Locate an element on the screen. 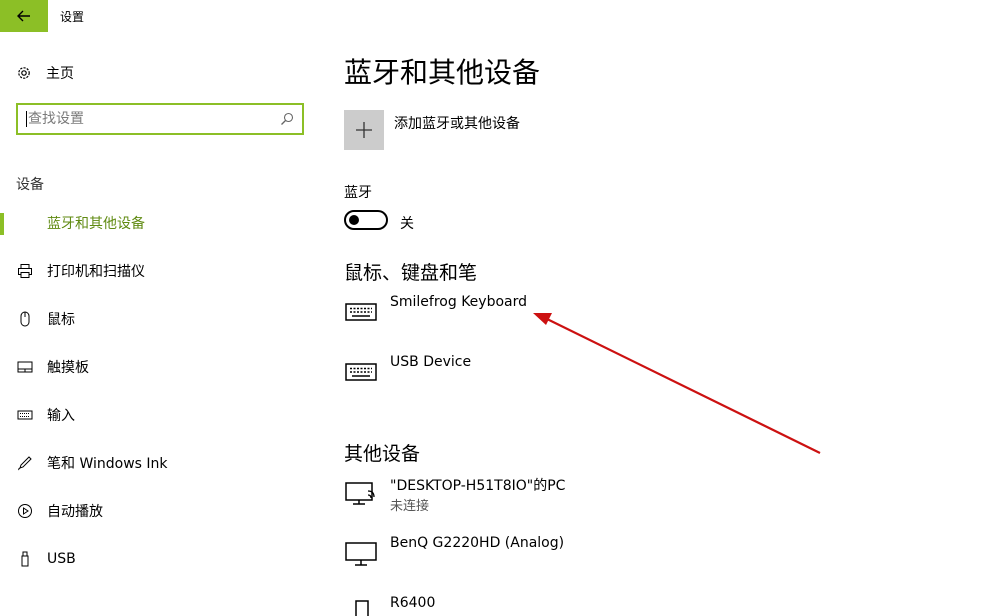 This screenshot has width=994, height=616. other-devices-heading: 其他设备 is located at coordinates (382, 454).